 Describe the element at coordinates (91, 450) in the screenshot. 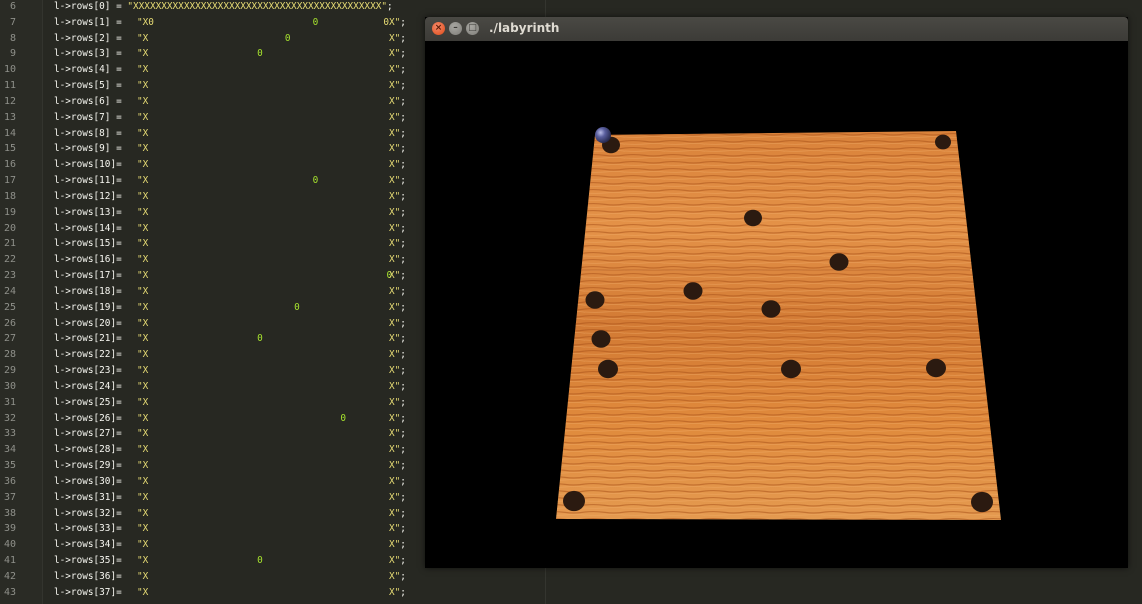

I see `row-accessor: l->rows[28]=` at that location.